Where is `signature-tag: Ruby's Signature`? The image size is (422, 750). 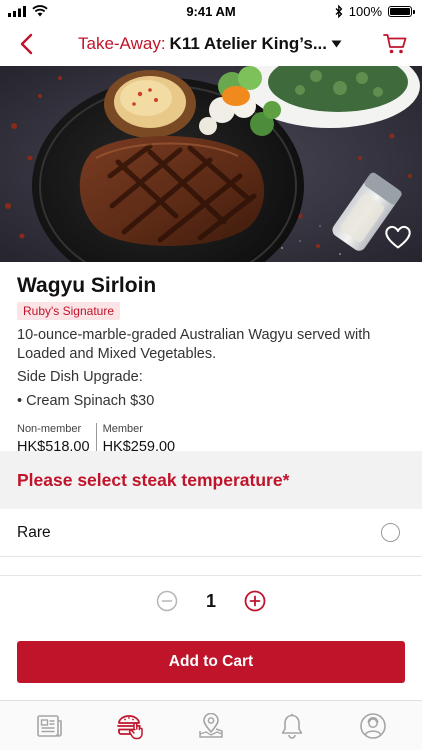 signature-tag: Ruby's Signature is located at coordinates (69, 311).